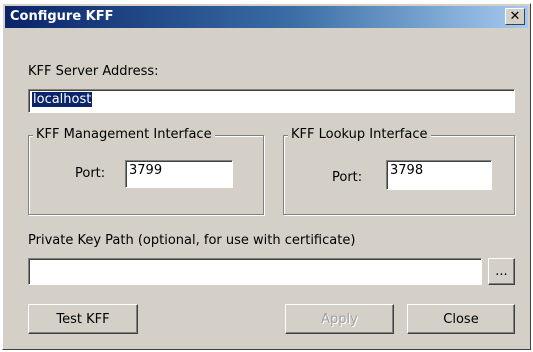 This screenshot has height=352, width=533. What do you see at coordinates (90, 173) in the screenshot?
I see `management-port-label: Port:` at bounding box center [90, 173].